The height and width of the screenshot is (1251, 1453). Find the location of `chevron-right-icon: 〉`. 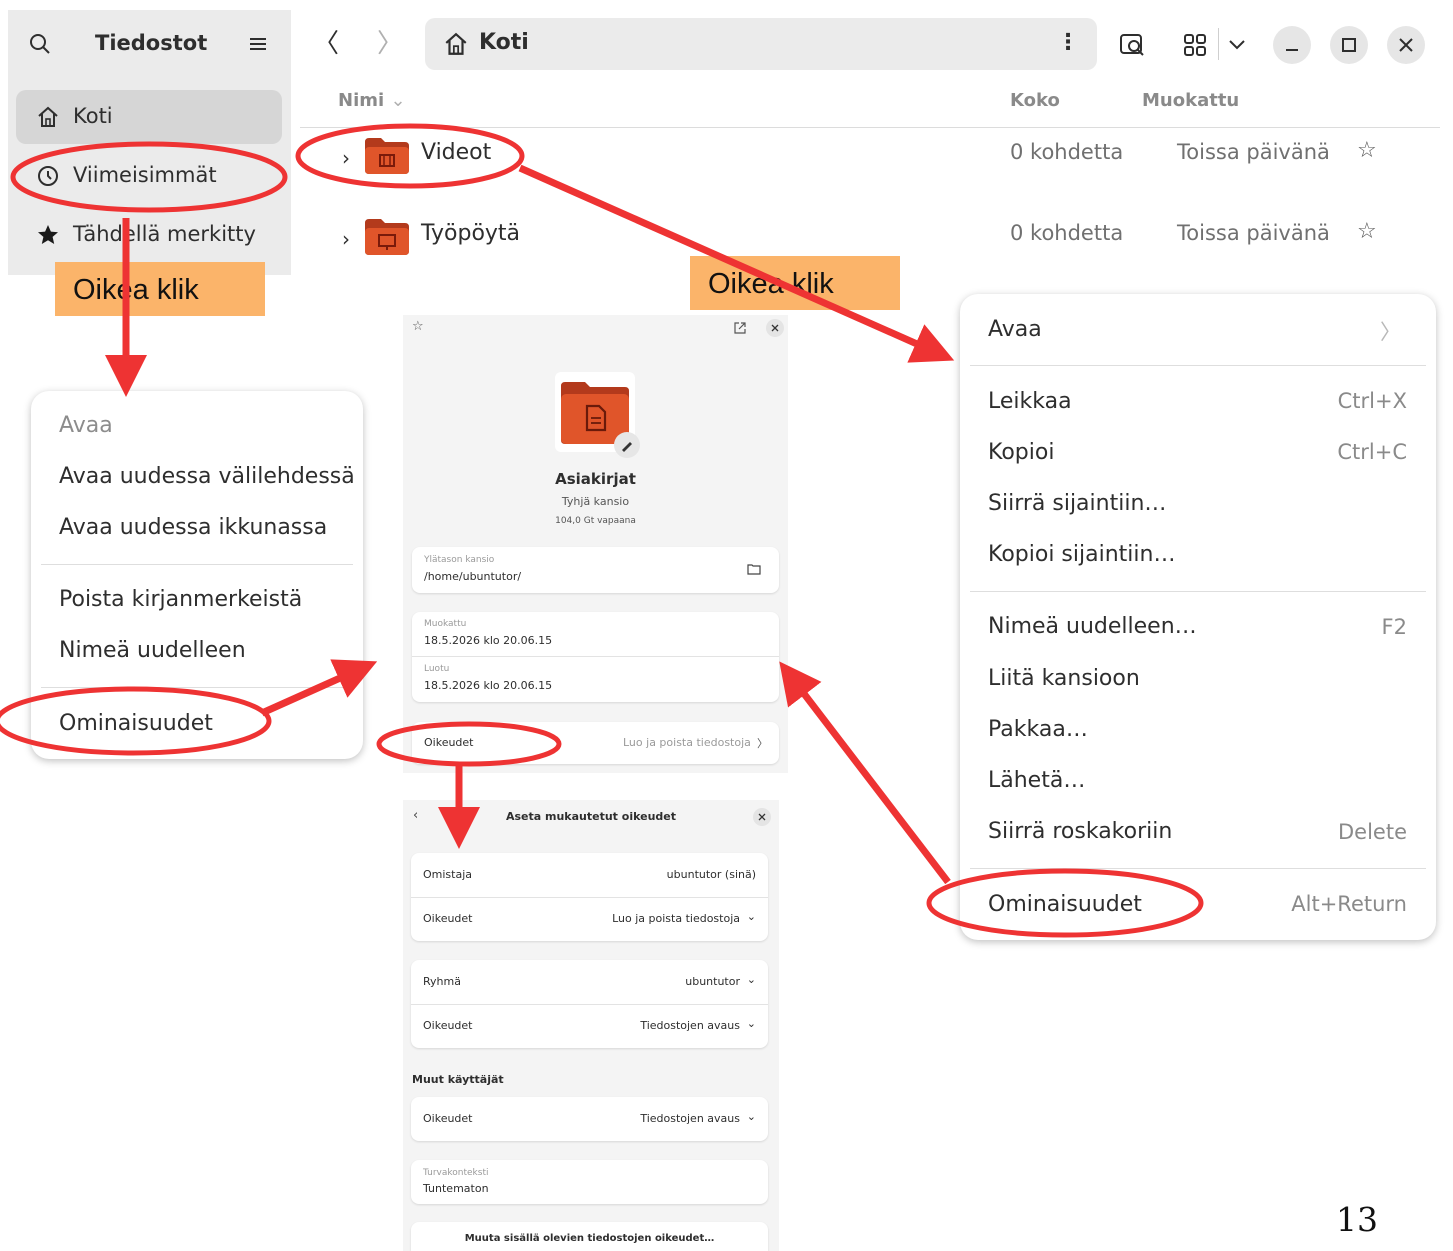

chevron-right-icon: 〉 is located at coordinates (762, 743).